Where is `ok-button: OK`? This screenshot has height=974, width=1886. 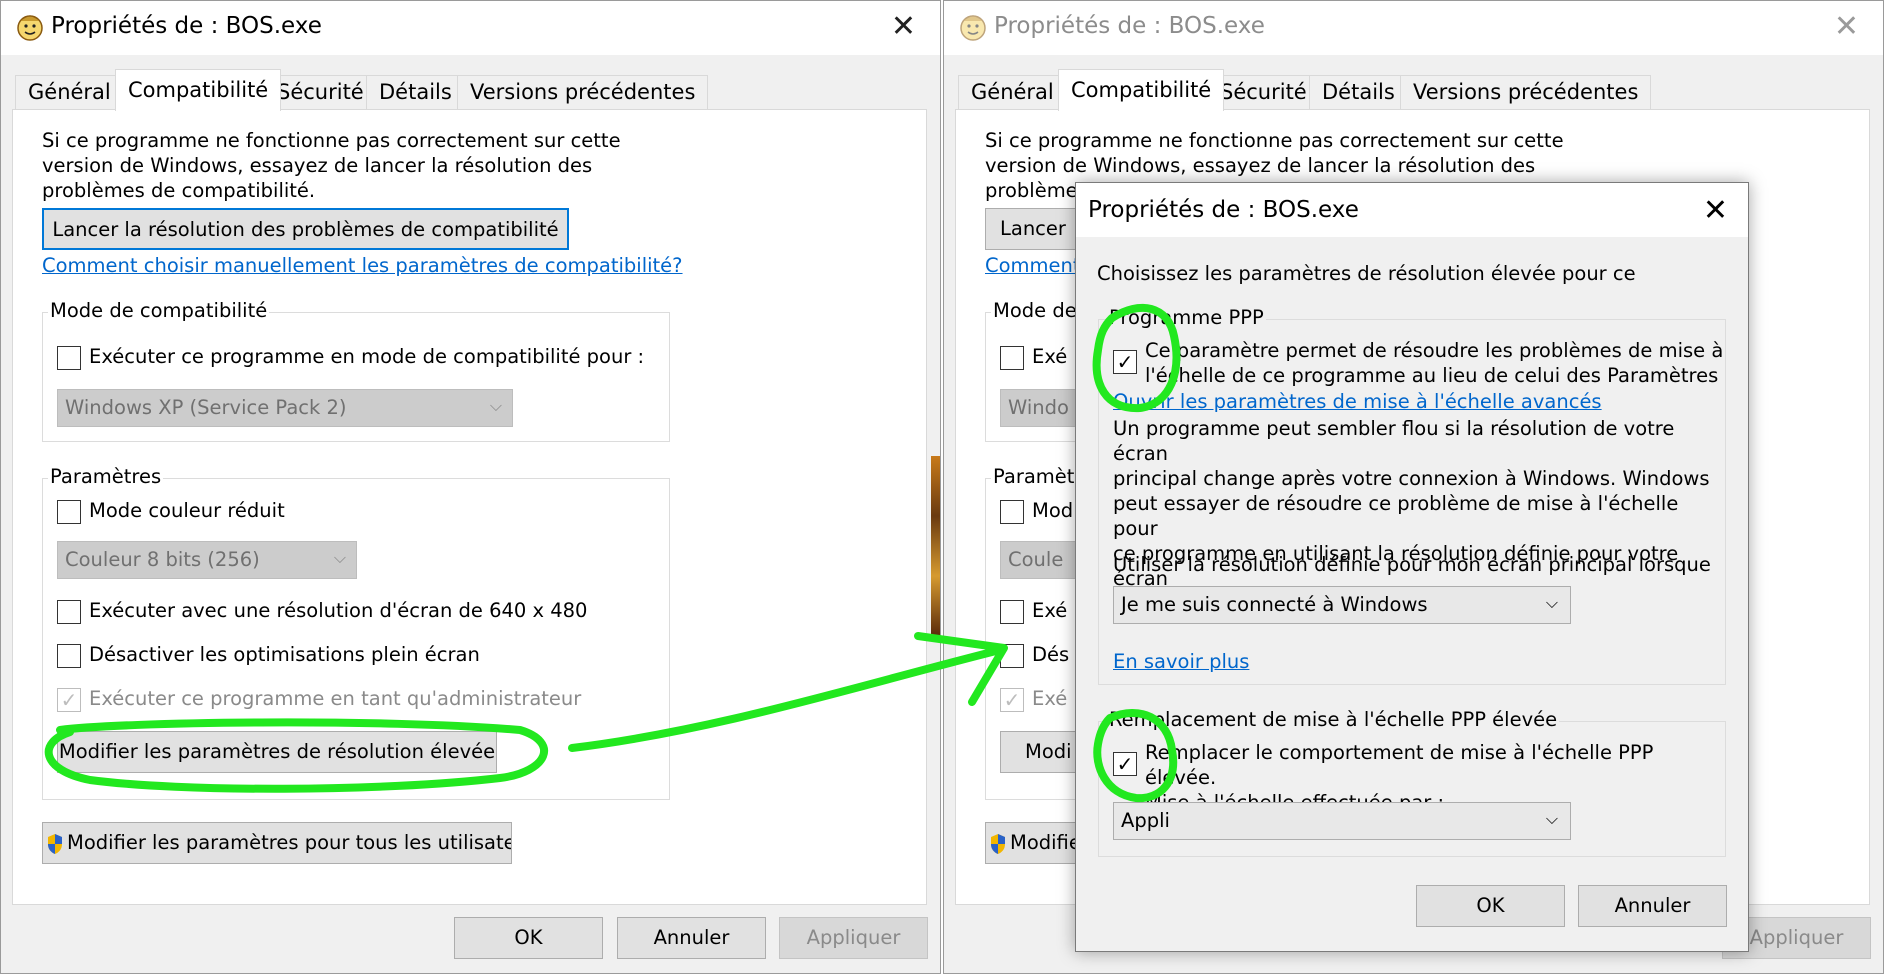 ok-button: OK is located at coordinates (528, 938).